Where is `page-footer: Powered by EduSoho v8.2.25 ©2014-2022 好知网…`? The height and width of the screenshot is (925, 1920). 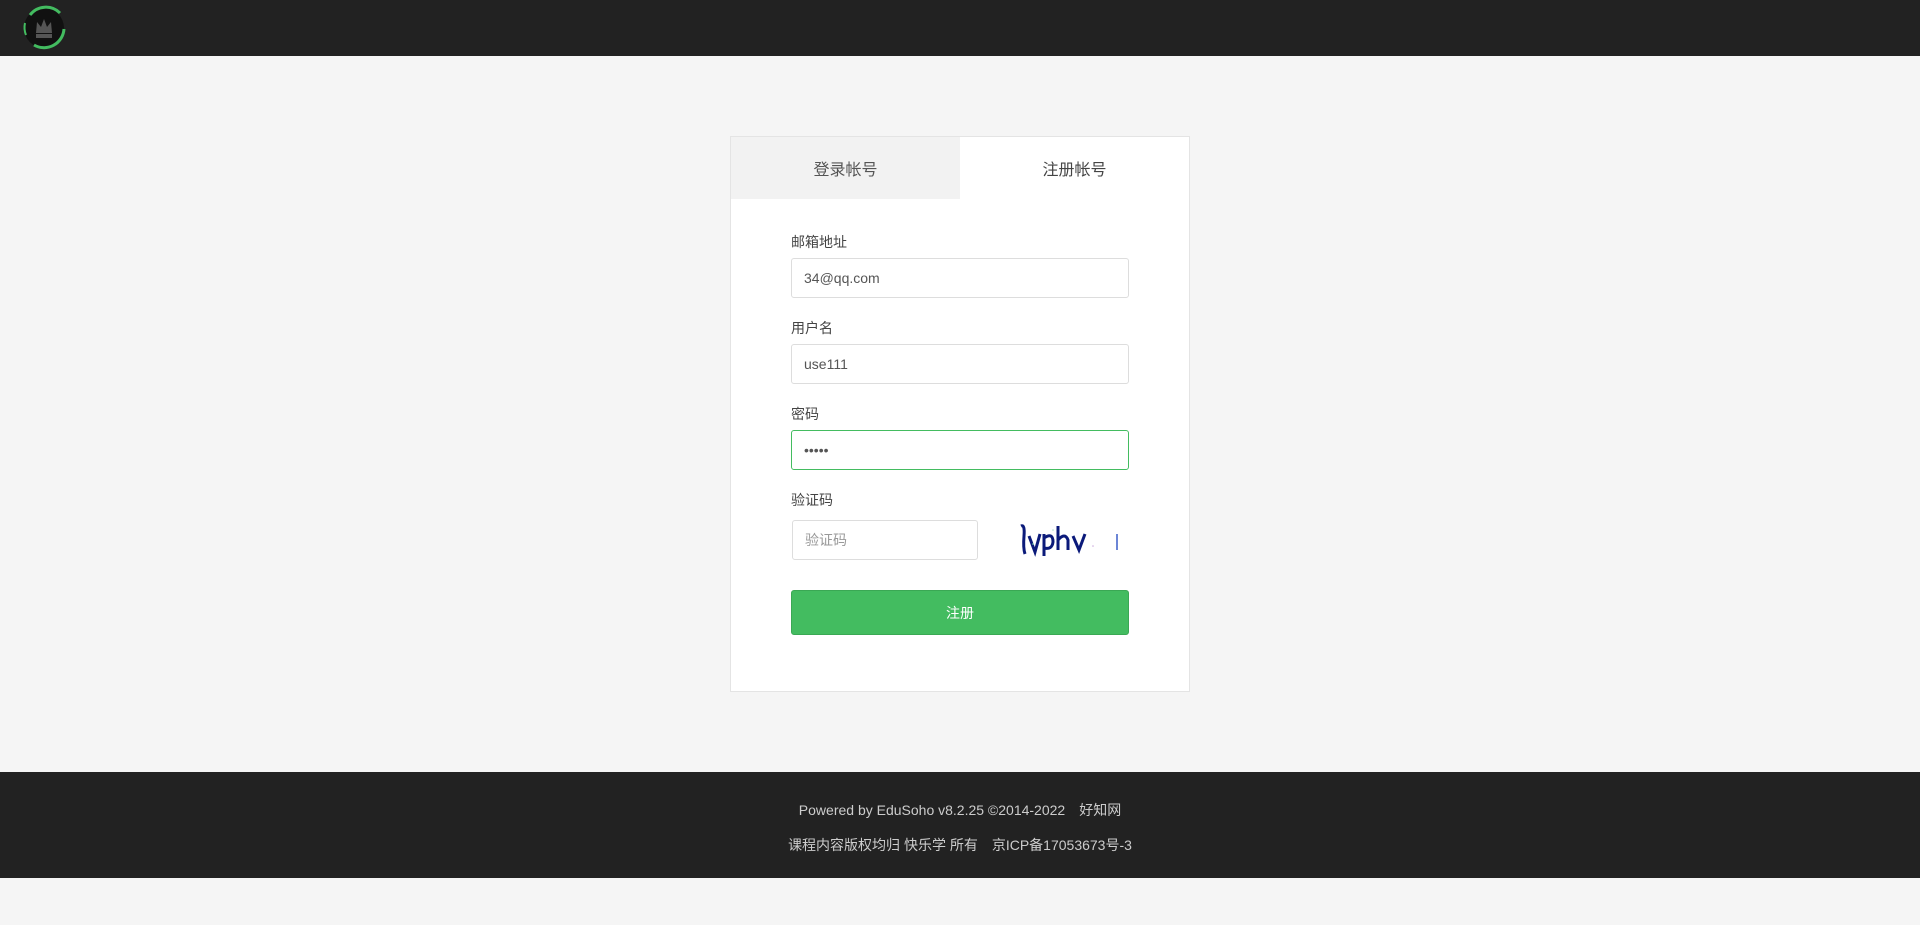
page-footer: Powered by EduSoho v8.2.25 ©2014-2022 好知网… is located at coordinates (960, 825).